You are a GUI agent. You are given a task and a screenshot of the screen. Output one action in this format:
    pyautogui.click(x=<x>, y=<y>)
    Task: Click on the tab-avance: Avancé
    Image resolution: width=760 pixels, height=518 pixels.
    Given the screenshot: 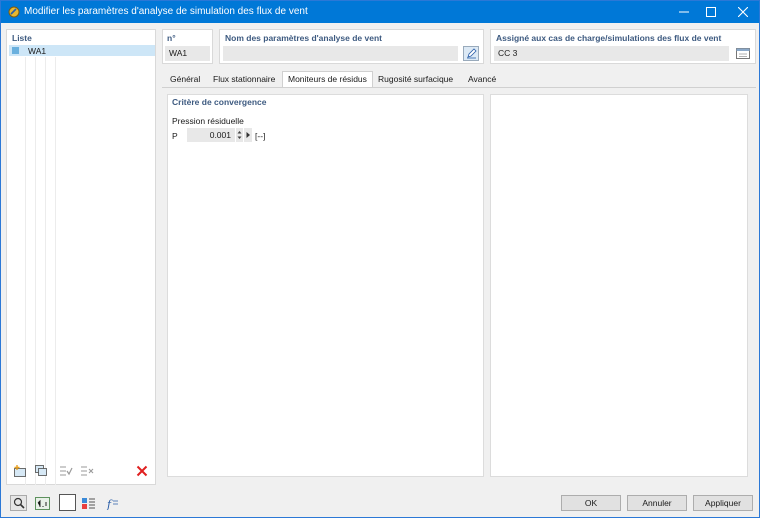 What is the action you would take?
    pyautogui.click(x=482, y=79)
    